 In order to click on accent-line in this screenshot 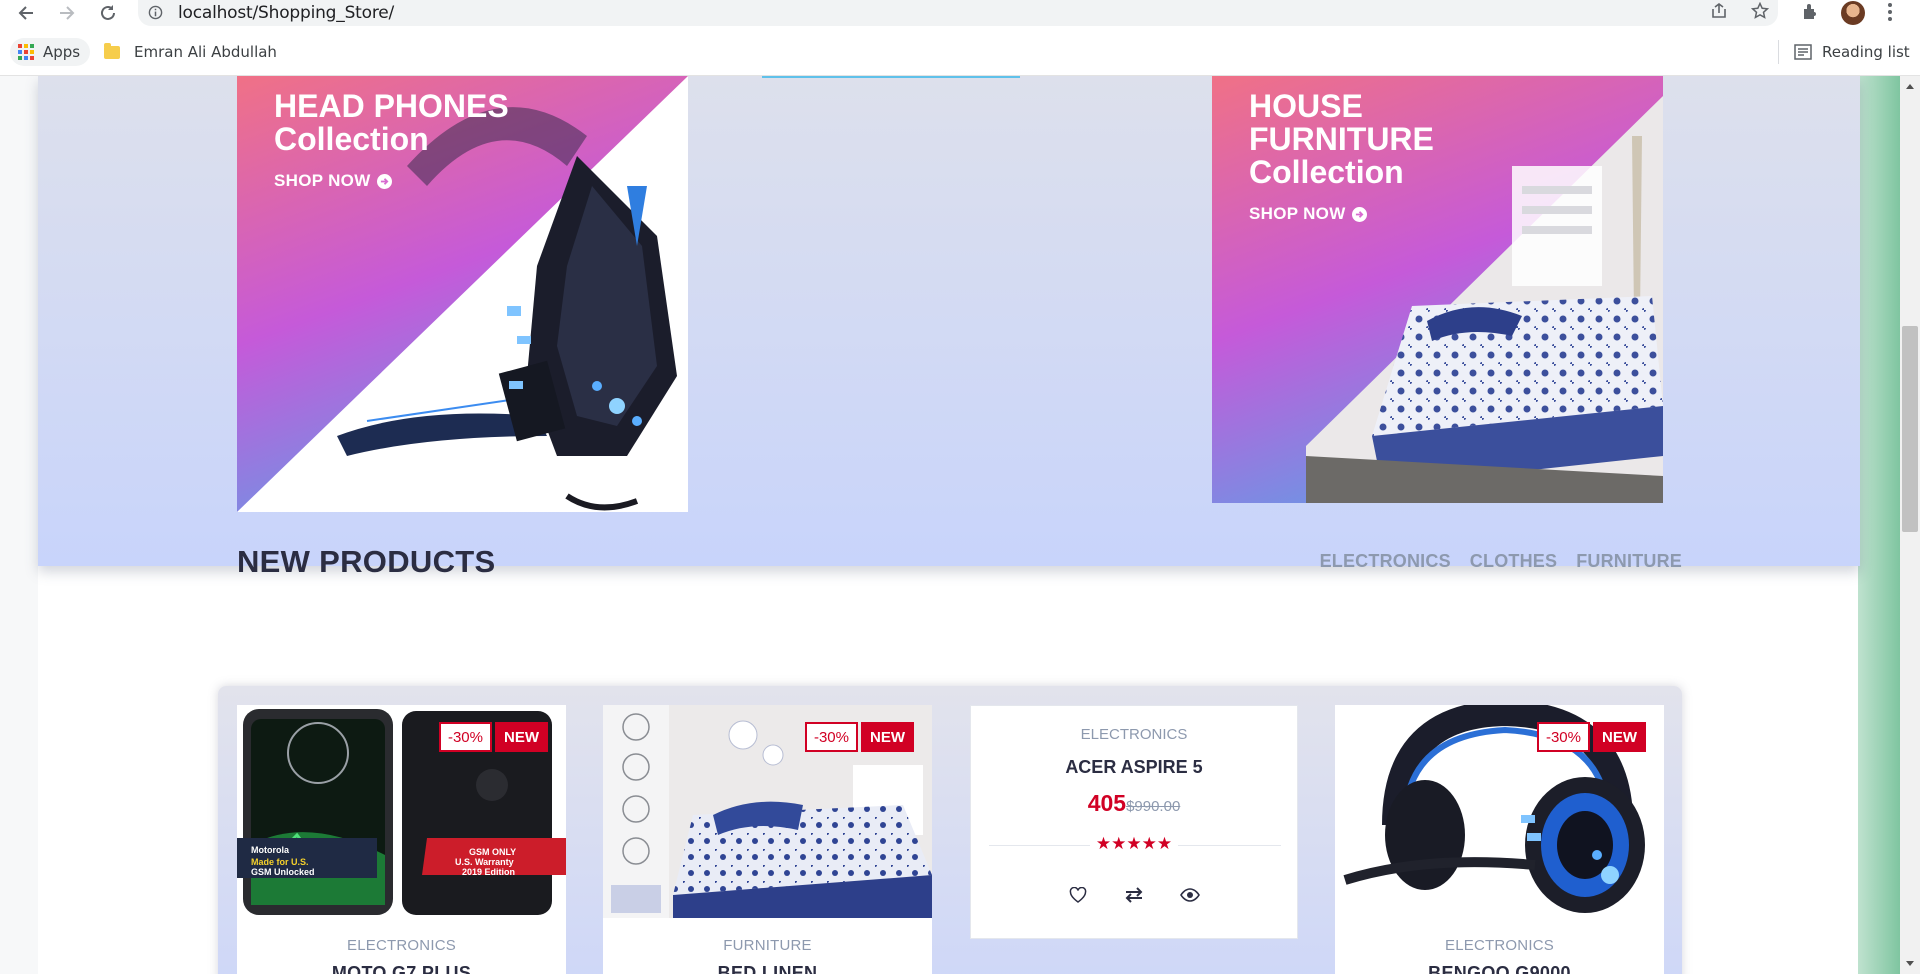, I will do `click(891, 77)`.